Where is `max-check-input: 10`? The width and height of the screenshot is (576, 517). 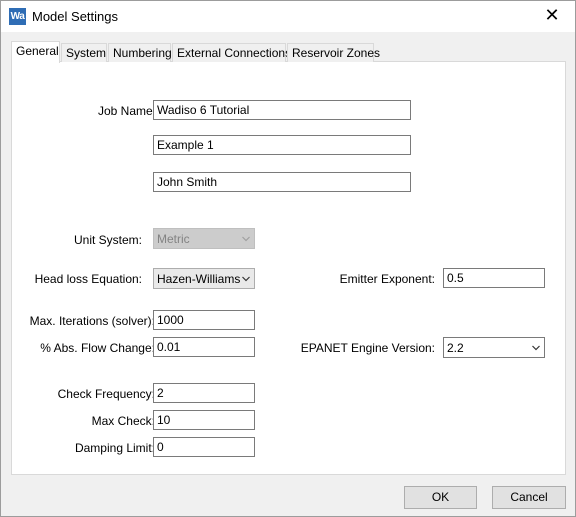 max-check-input: 10 is located at coordinates (204, 420).